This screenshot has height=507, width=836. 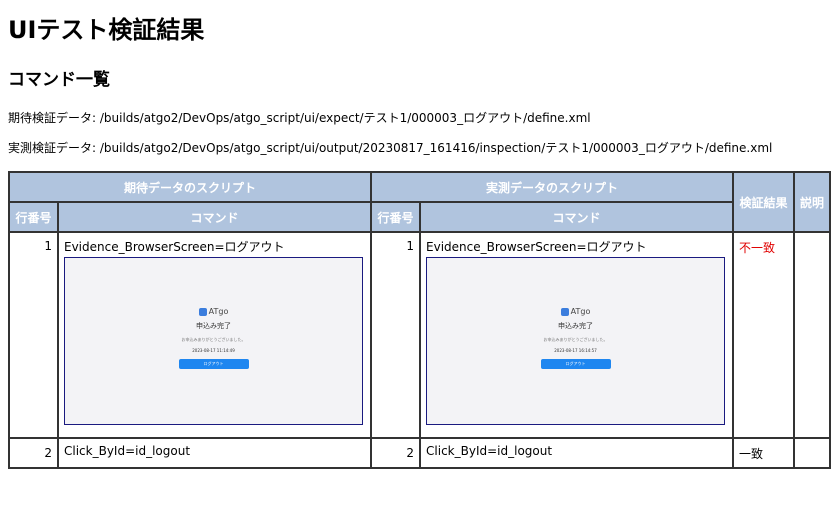 What do you see at coordinates (812, 202) in the screenshot?
I see `description-header: 説明` at bounding box center [812, 202].